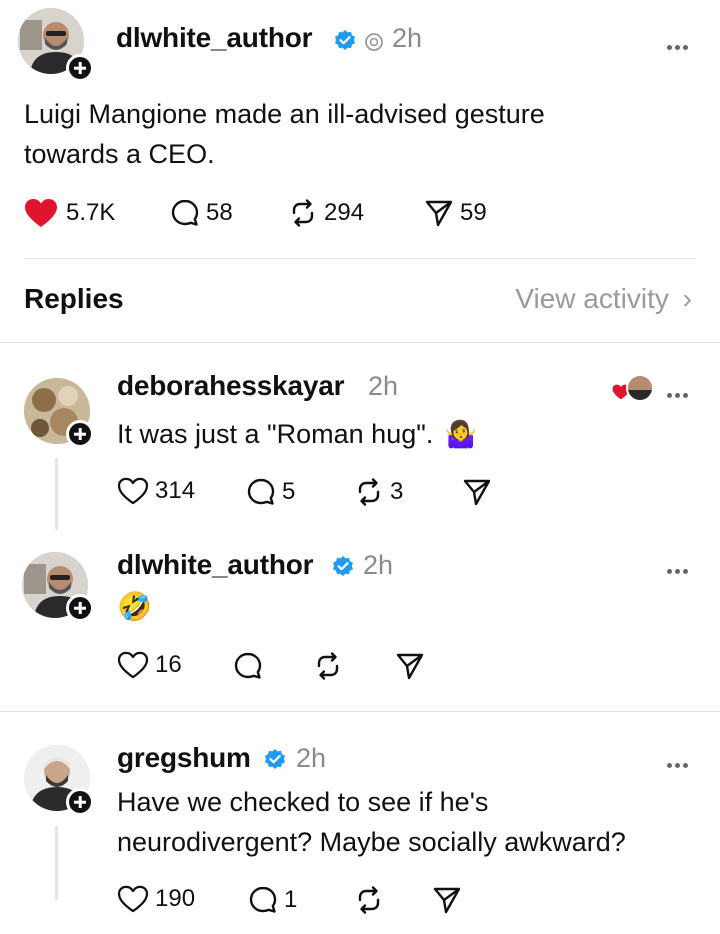  I want to click on comment-count: 5, so click(289, 491).